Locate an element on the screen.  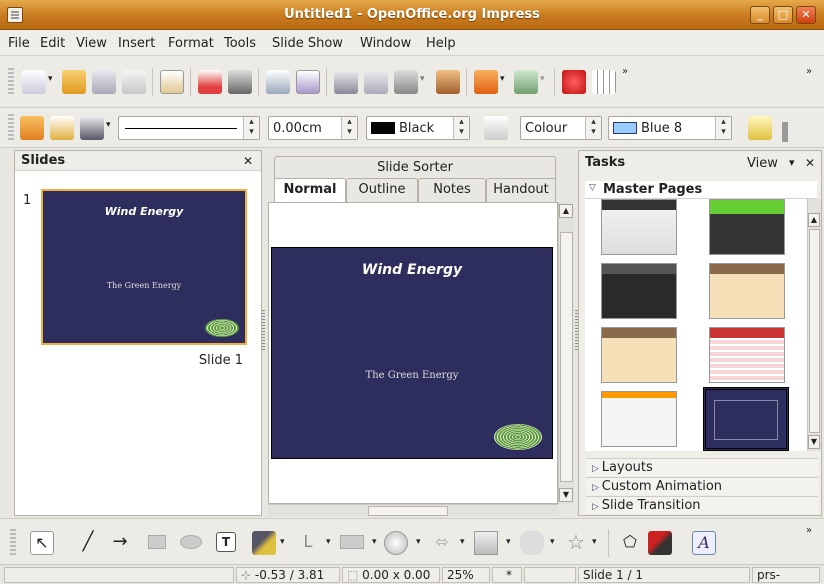
line-style-select: ▴ ▾ is located at coordinates (189, 128).